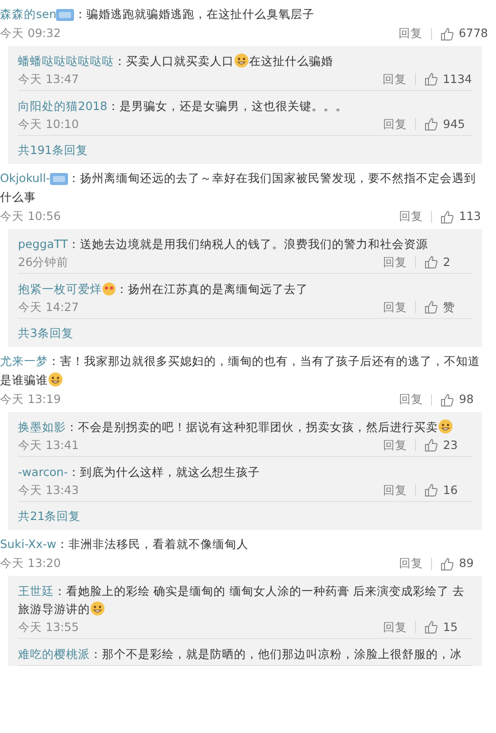 Image resolution: width=496 pixels, height=733 pixels. Describe the element at coordinates (48, 124) in the screenshot. I see `timestamp: 今天 10:10` at that location.